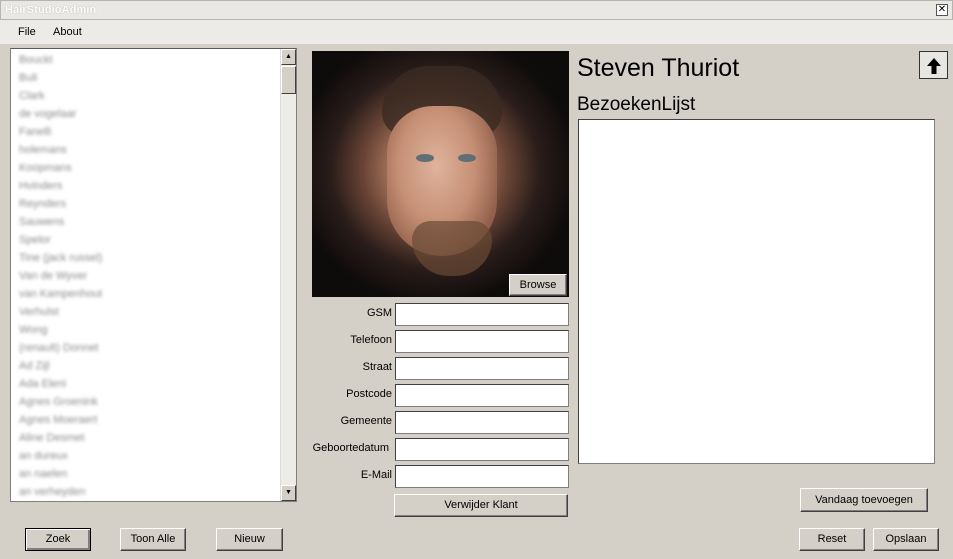 This screenshot has width=953, height=559. What do you see at coordinates (288, 57) in the screenshot?
I see `scroll-up-arrow-icon: ▲` at bounding box center [288, 57].